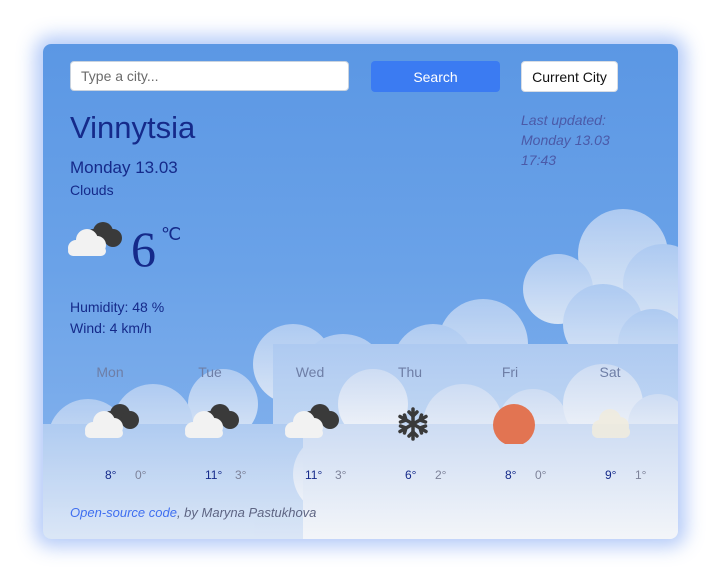 This screenshot has height=576, width=720. I want to click on forecast-day: Fri 8° 0°, so click(510, 424).